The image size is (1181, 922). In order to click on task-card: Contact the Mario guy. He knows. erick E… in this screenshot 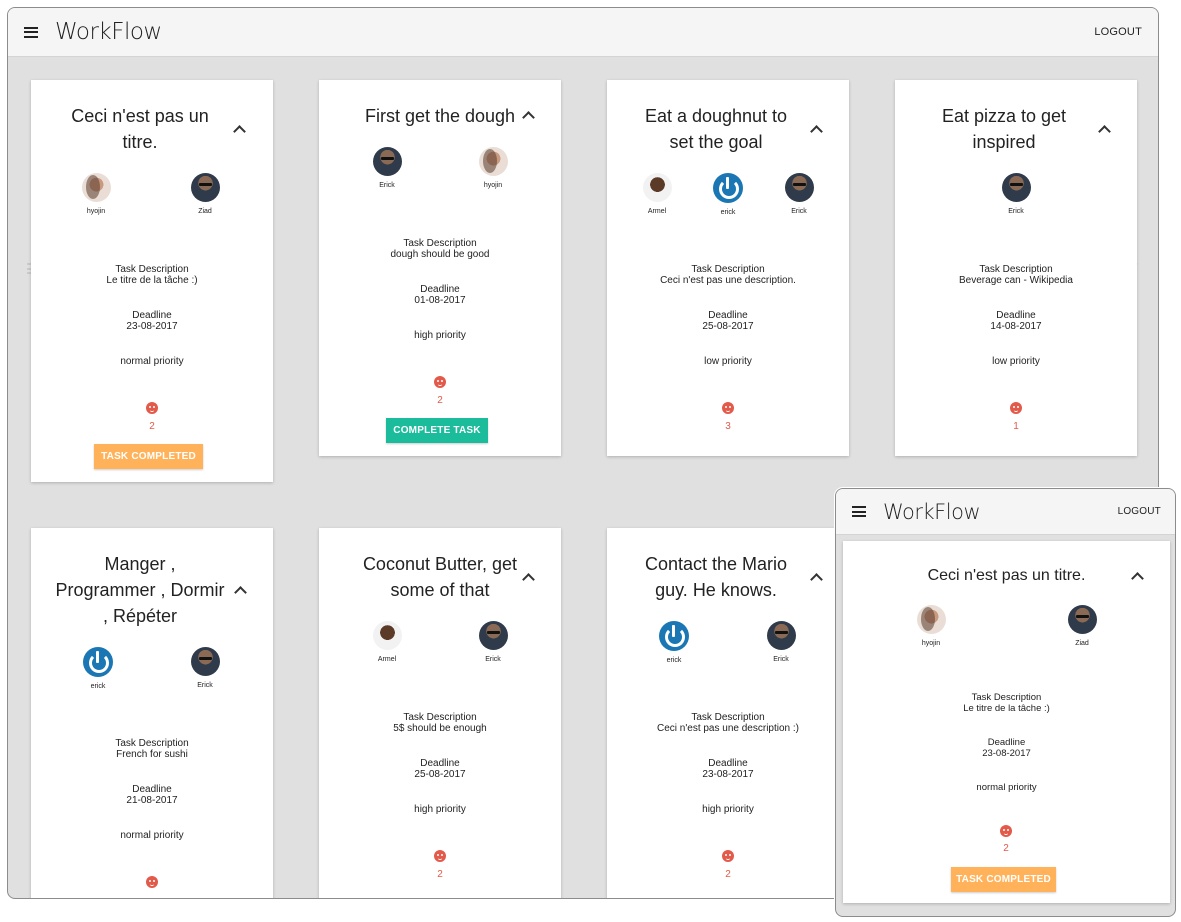, I will do `click(728, 713)`.